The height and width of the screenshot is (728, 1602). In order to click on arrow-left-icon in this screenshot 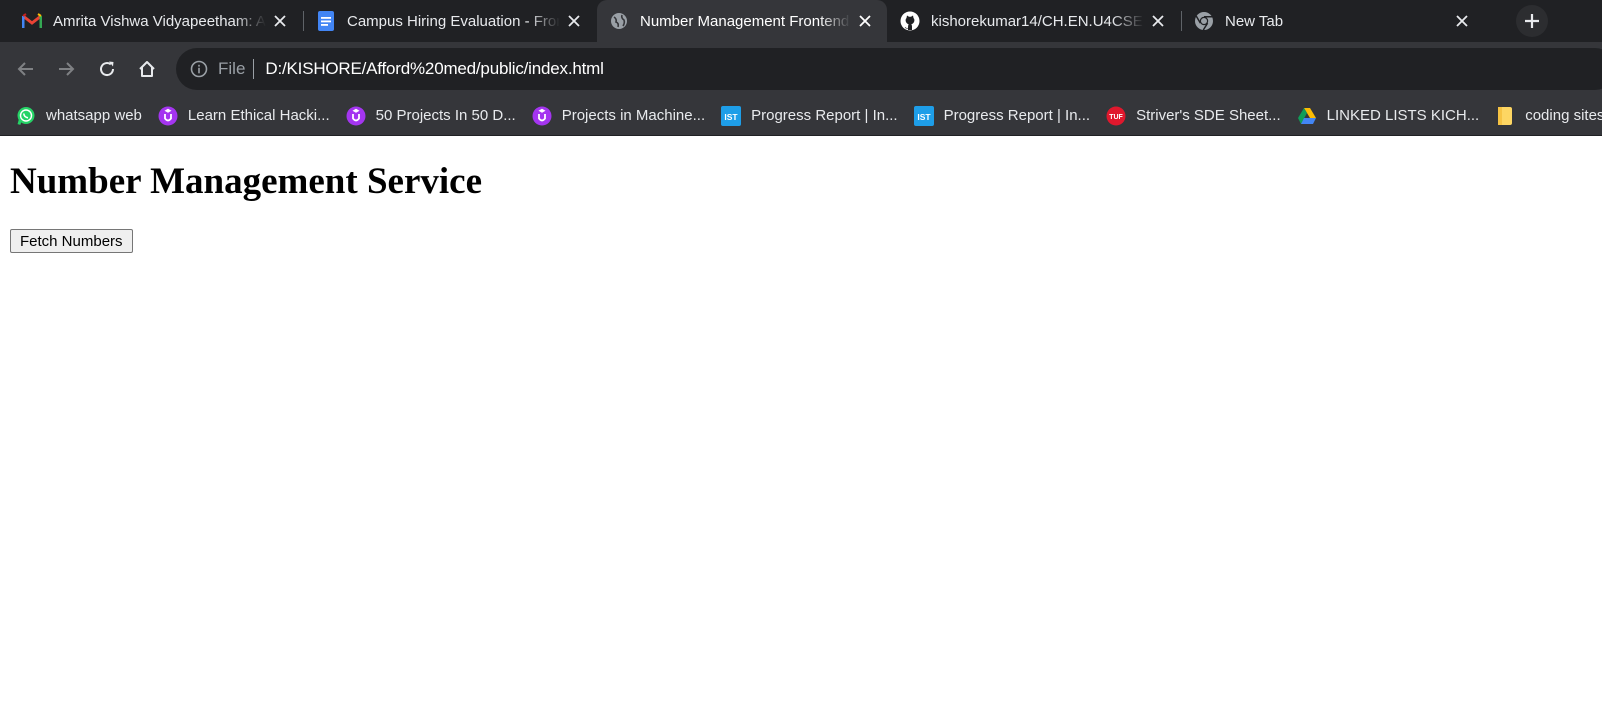, I will do `click(25, 69)`.